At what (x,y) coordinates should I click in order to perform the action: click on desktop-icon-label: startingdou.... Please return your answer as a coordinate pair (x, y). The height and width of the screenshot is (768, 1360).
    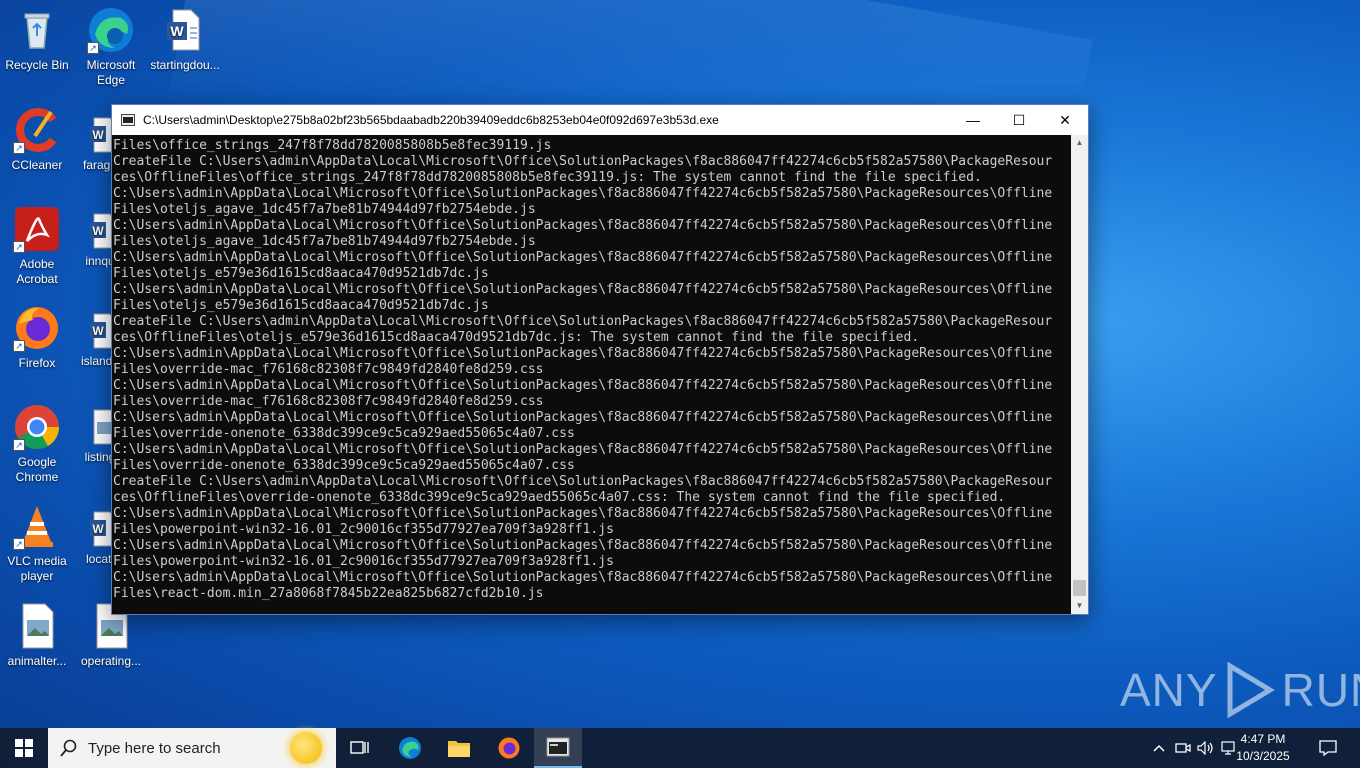
    Looking at the image, I should click on (185, 65).